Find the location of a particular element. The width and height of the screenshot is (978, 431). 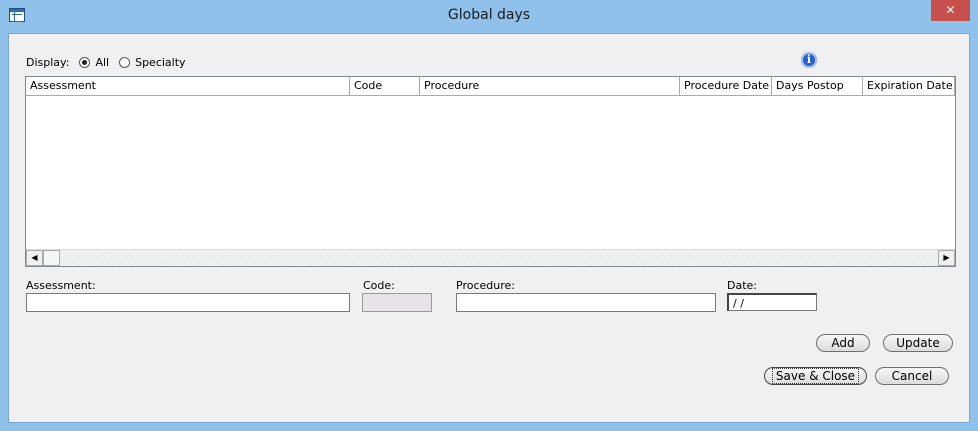

code-input is located at coordinates (397, 302).